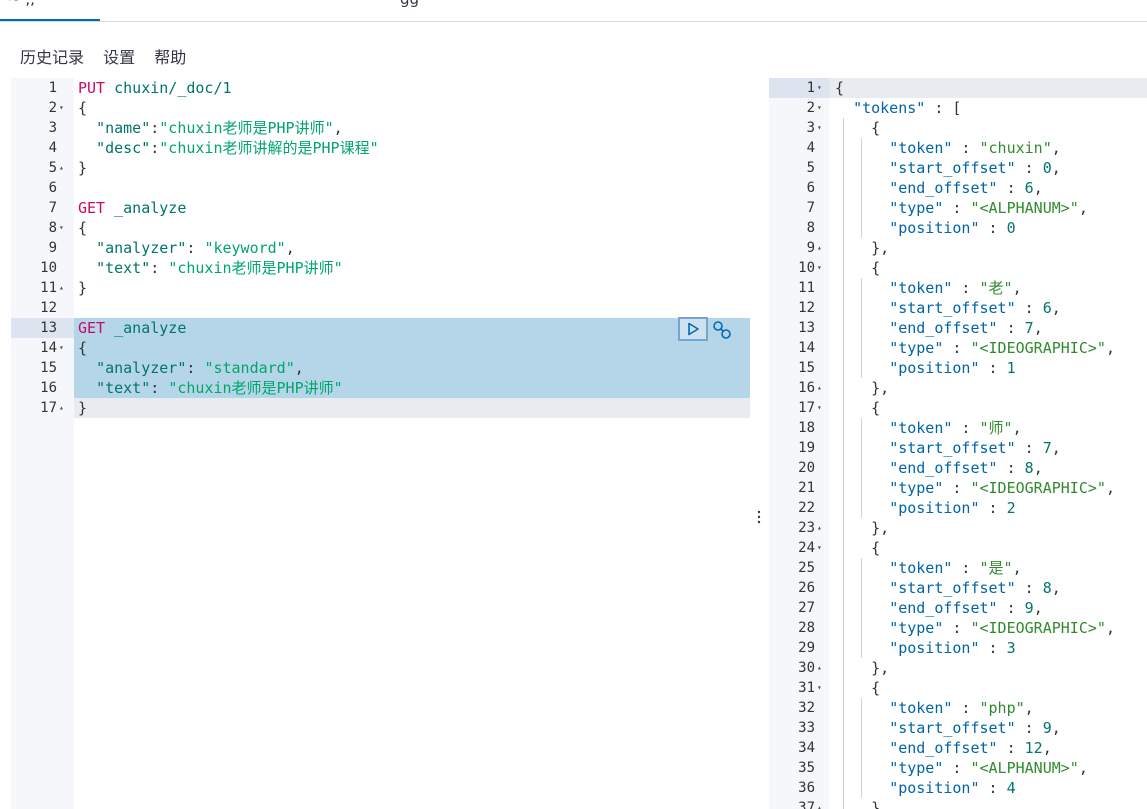 This screenshot has width=1147, height=809. What do you see at coordinates (958, 428) in the screenshot?
I see `response-line: 18 "token" : "师",` at bounding box center [958, 428].